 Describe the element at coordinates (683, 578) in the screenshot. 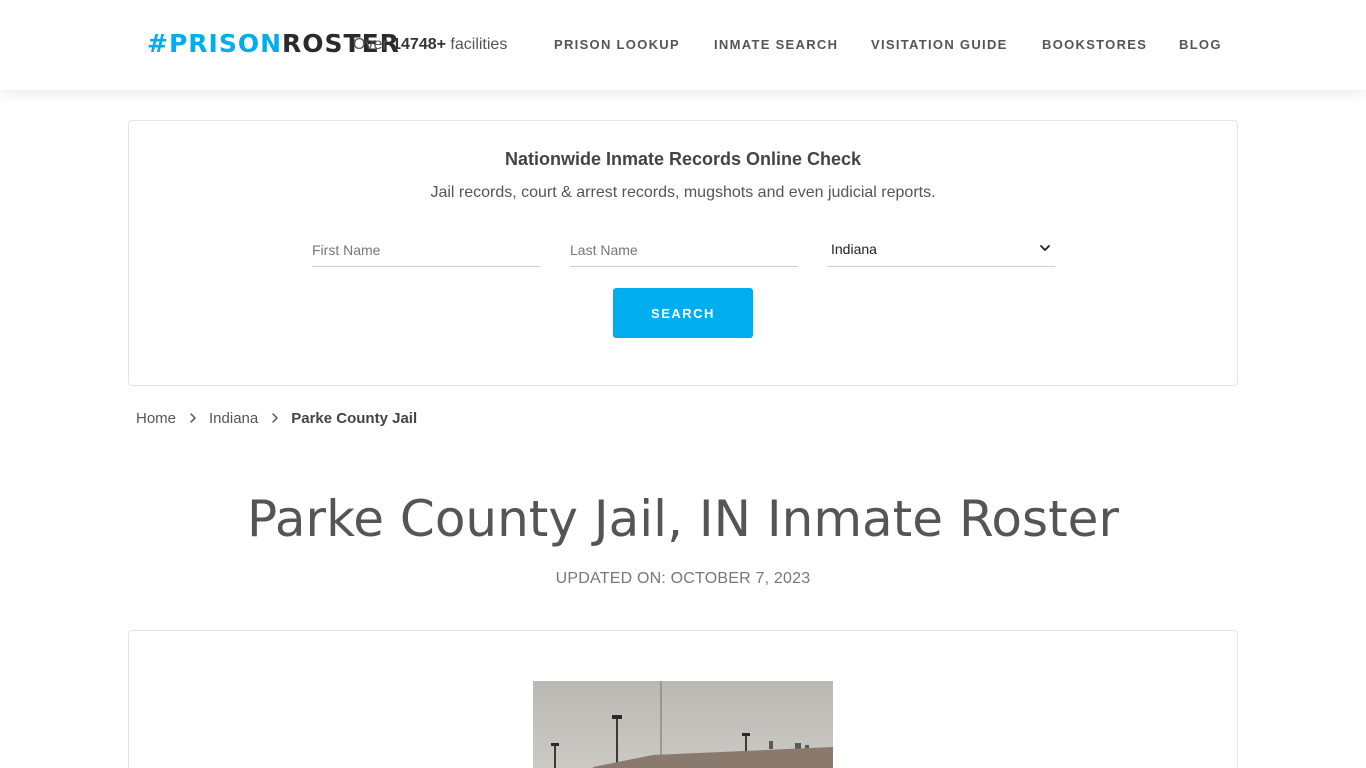

I see `updated-date: UPDATED ON: OCTOBER 7, 2023` at that location.